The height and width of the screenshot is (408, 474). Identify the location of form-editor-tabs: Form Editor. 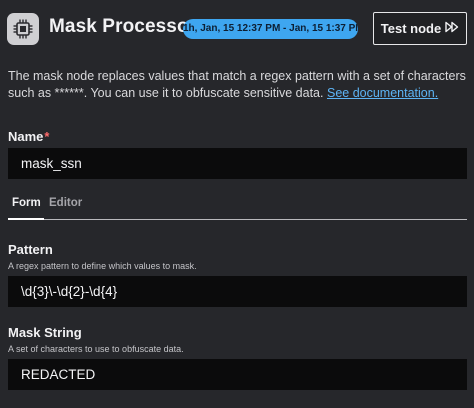
(237, 209).